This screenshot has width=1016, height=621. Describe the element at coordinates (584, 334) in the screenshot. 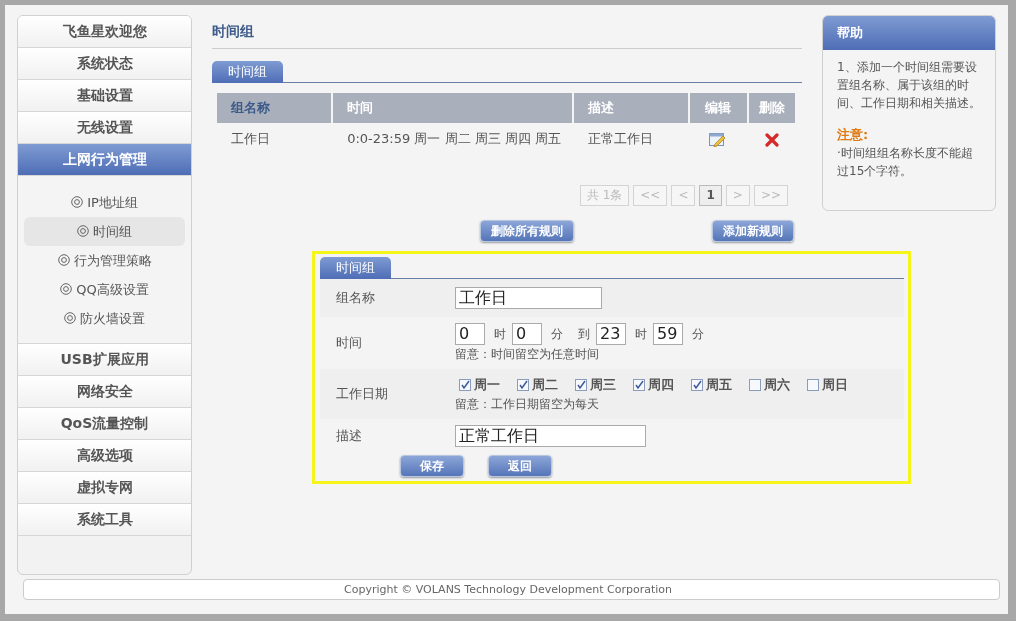

I see `unit-label: 到` at that location.